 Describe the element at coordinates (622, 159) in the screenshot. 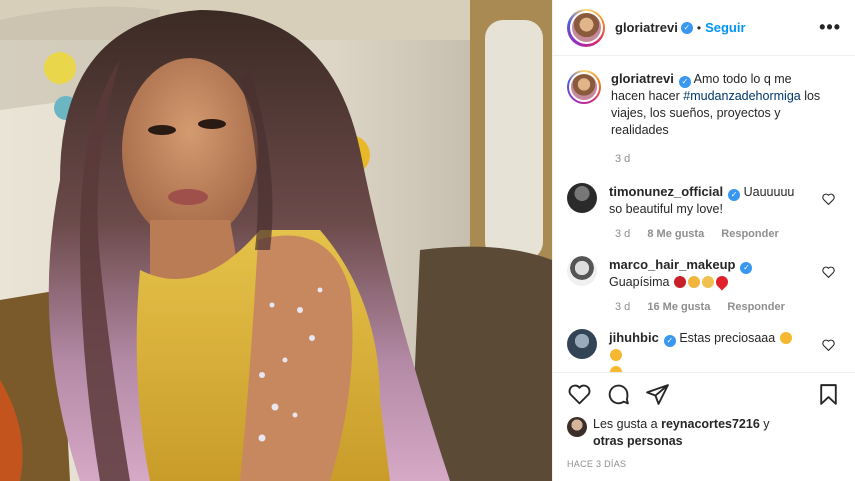

I see `caption-time: 3 d` at that location.